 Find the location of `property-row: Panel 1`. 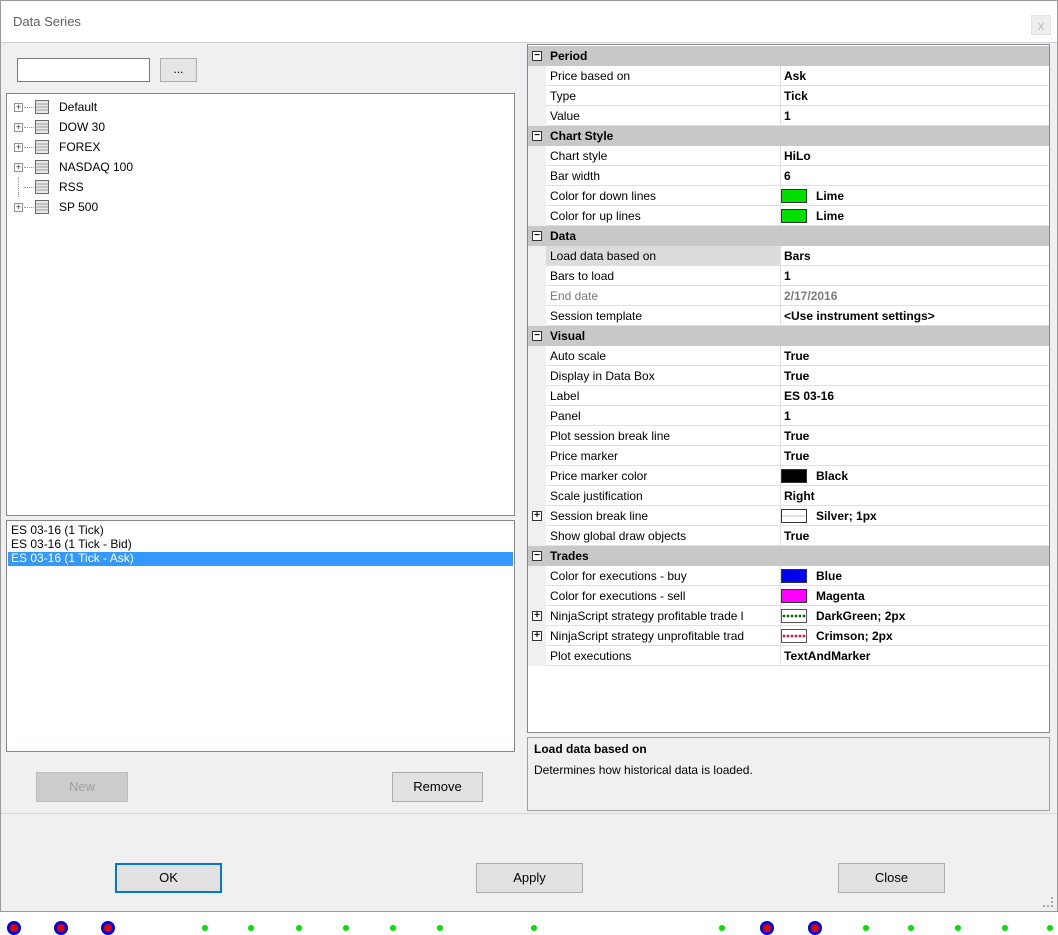

property-row: Panel 1 is located at coordinates (788, 416).